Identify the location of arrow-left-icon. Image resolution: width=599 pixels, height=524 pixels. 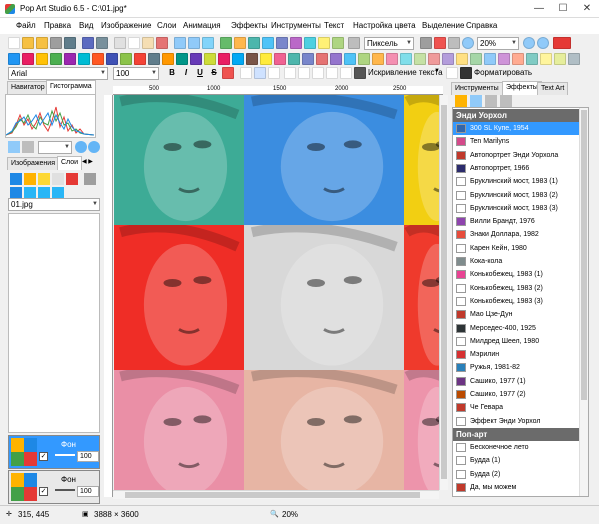
(81, 147).